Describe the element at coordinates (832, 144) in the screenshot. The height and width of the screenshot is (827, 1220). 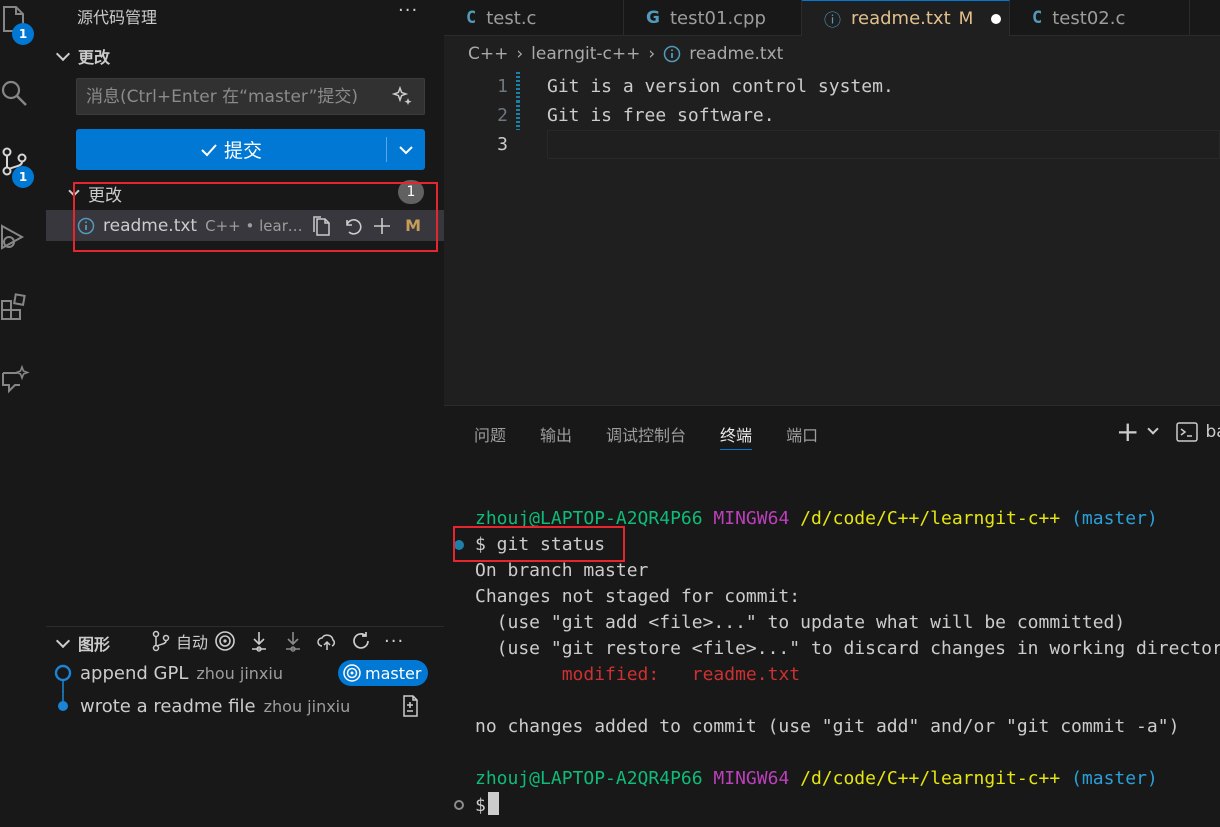
I see `code-line: 3` at that location.